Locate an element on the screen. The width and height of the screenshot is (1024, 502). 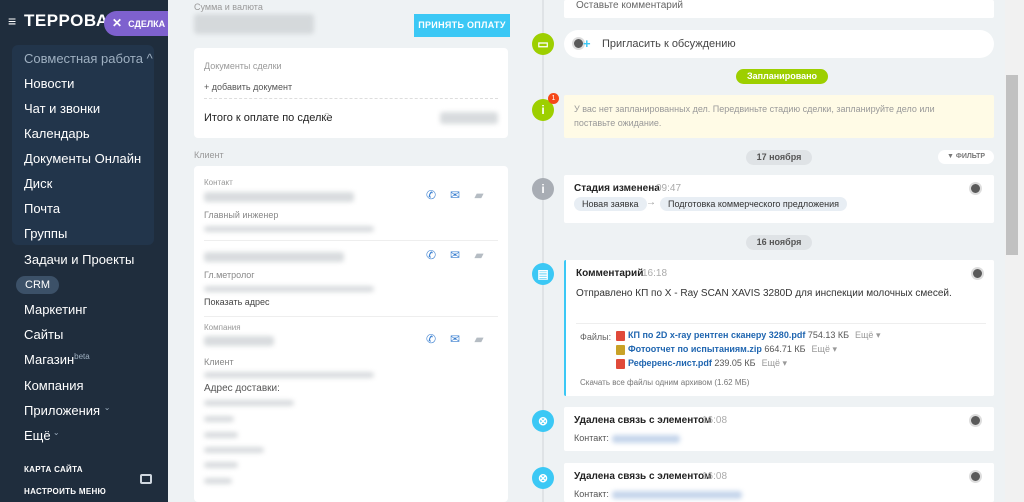
divider is located at coordinates (351, 316).